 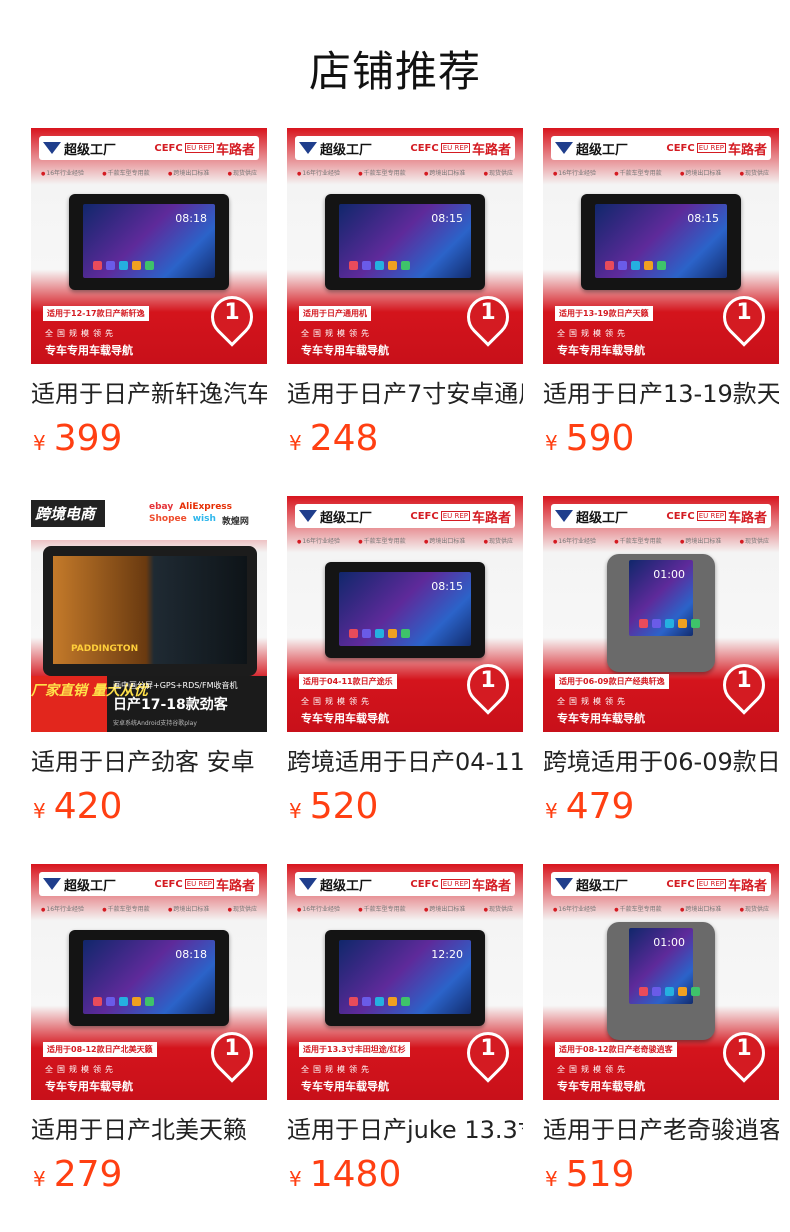 I want to click on platform-logo: Shopee, so click(x=168, y=519).